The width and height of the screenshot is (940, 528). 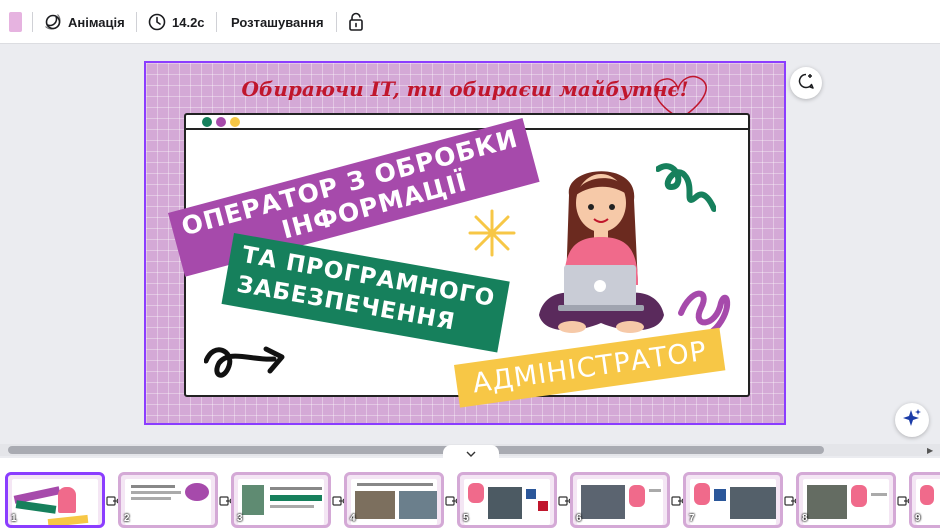 I want to click on page-thumbnail: 9, so click(x=924, y=500).